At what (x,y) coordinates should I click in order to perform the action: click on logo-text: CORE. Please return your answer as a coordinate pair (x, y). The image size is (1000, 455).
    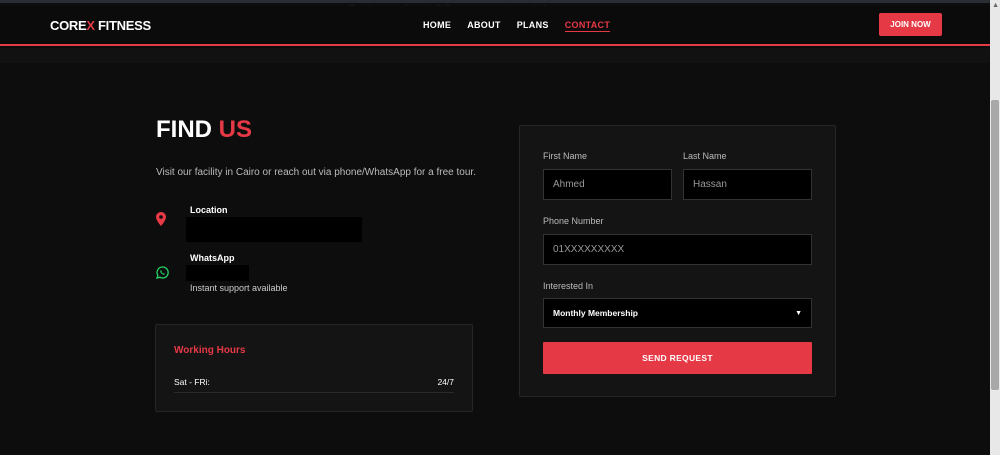
    Looking at the image, I should click on (68, 25).